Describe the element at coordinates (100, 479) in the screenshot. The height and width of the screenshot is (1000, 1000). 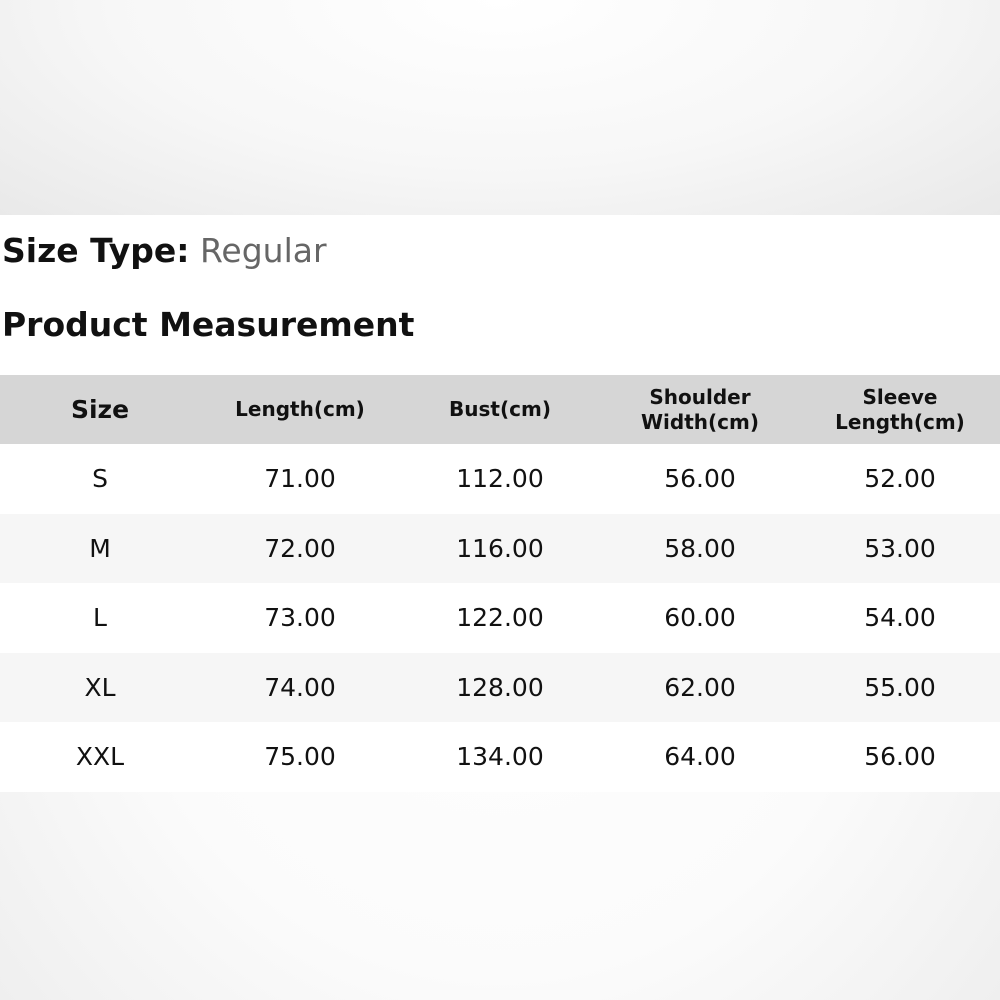
I see `cell-size: S` at that location.